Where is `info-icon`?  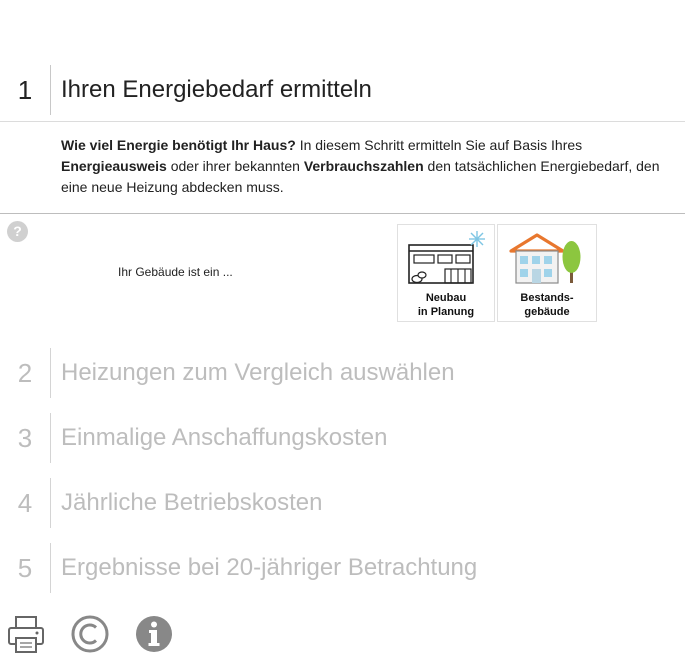 info-icon is located at coordinates (154, 634).